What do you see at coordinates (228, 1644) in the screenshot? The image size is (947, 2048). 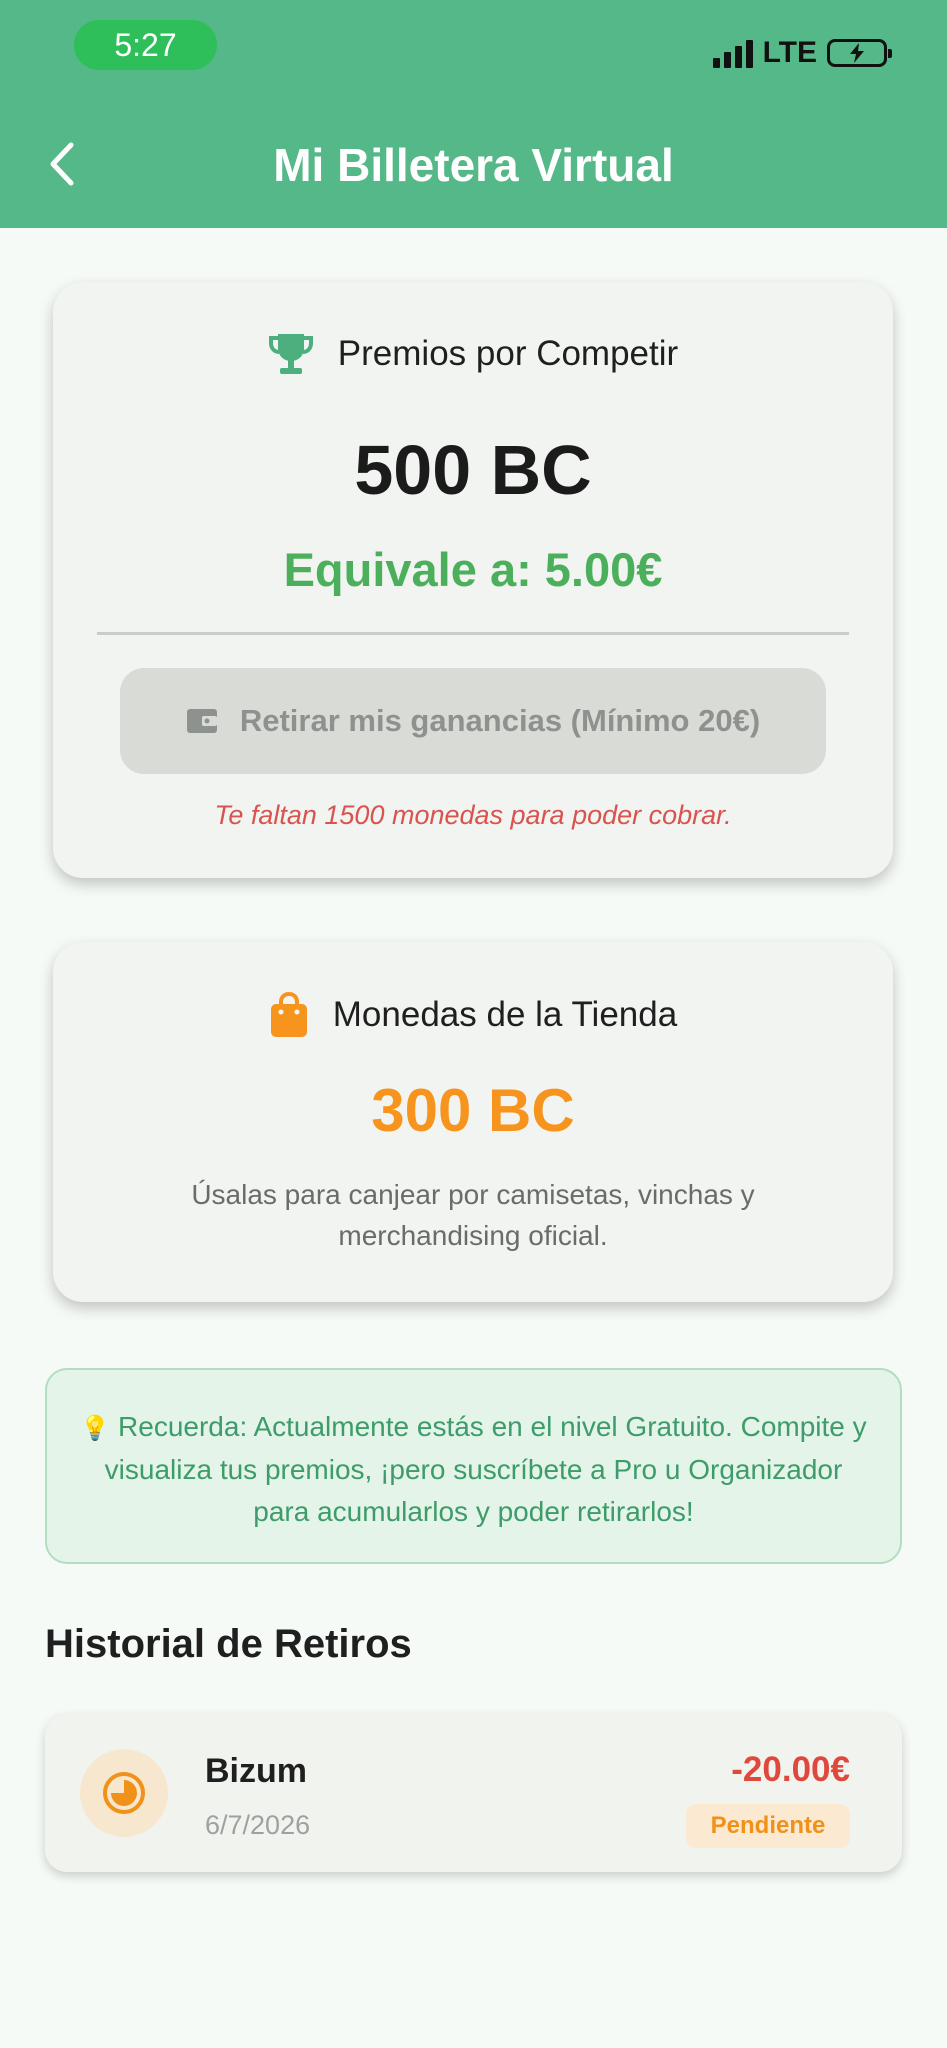 I see `history-title: Historial de Retiros` at bounding box center [228, 1644].